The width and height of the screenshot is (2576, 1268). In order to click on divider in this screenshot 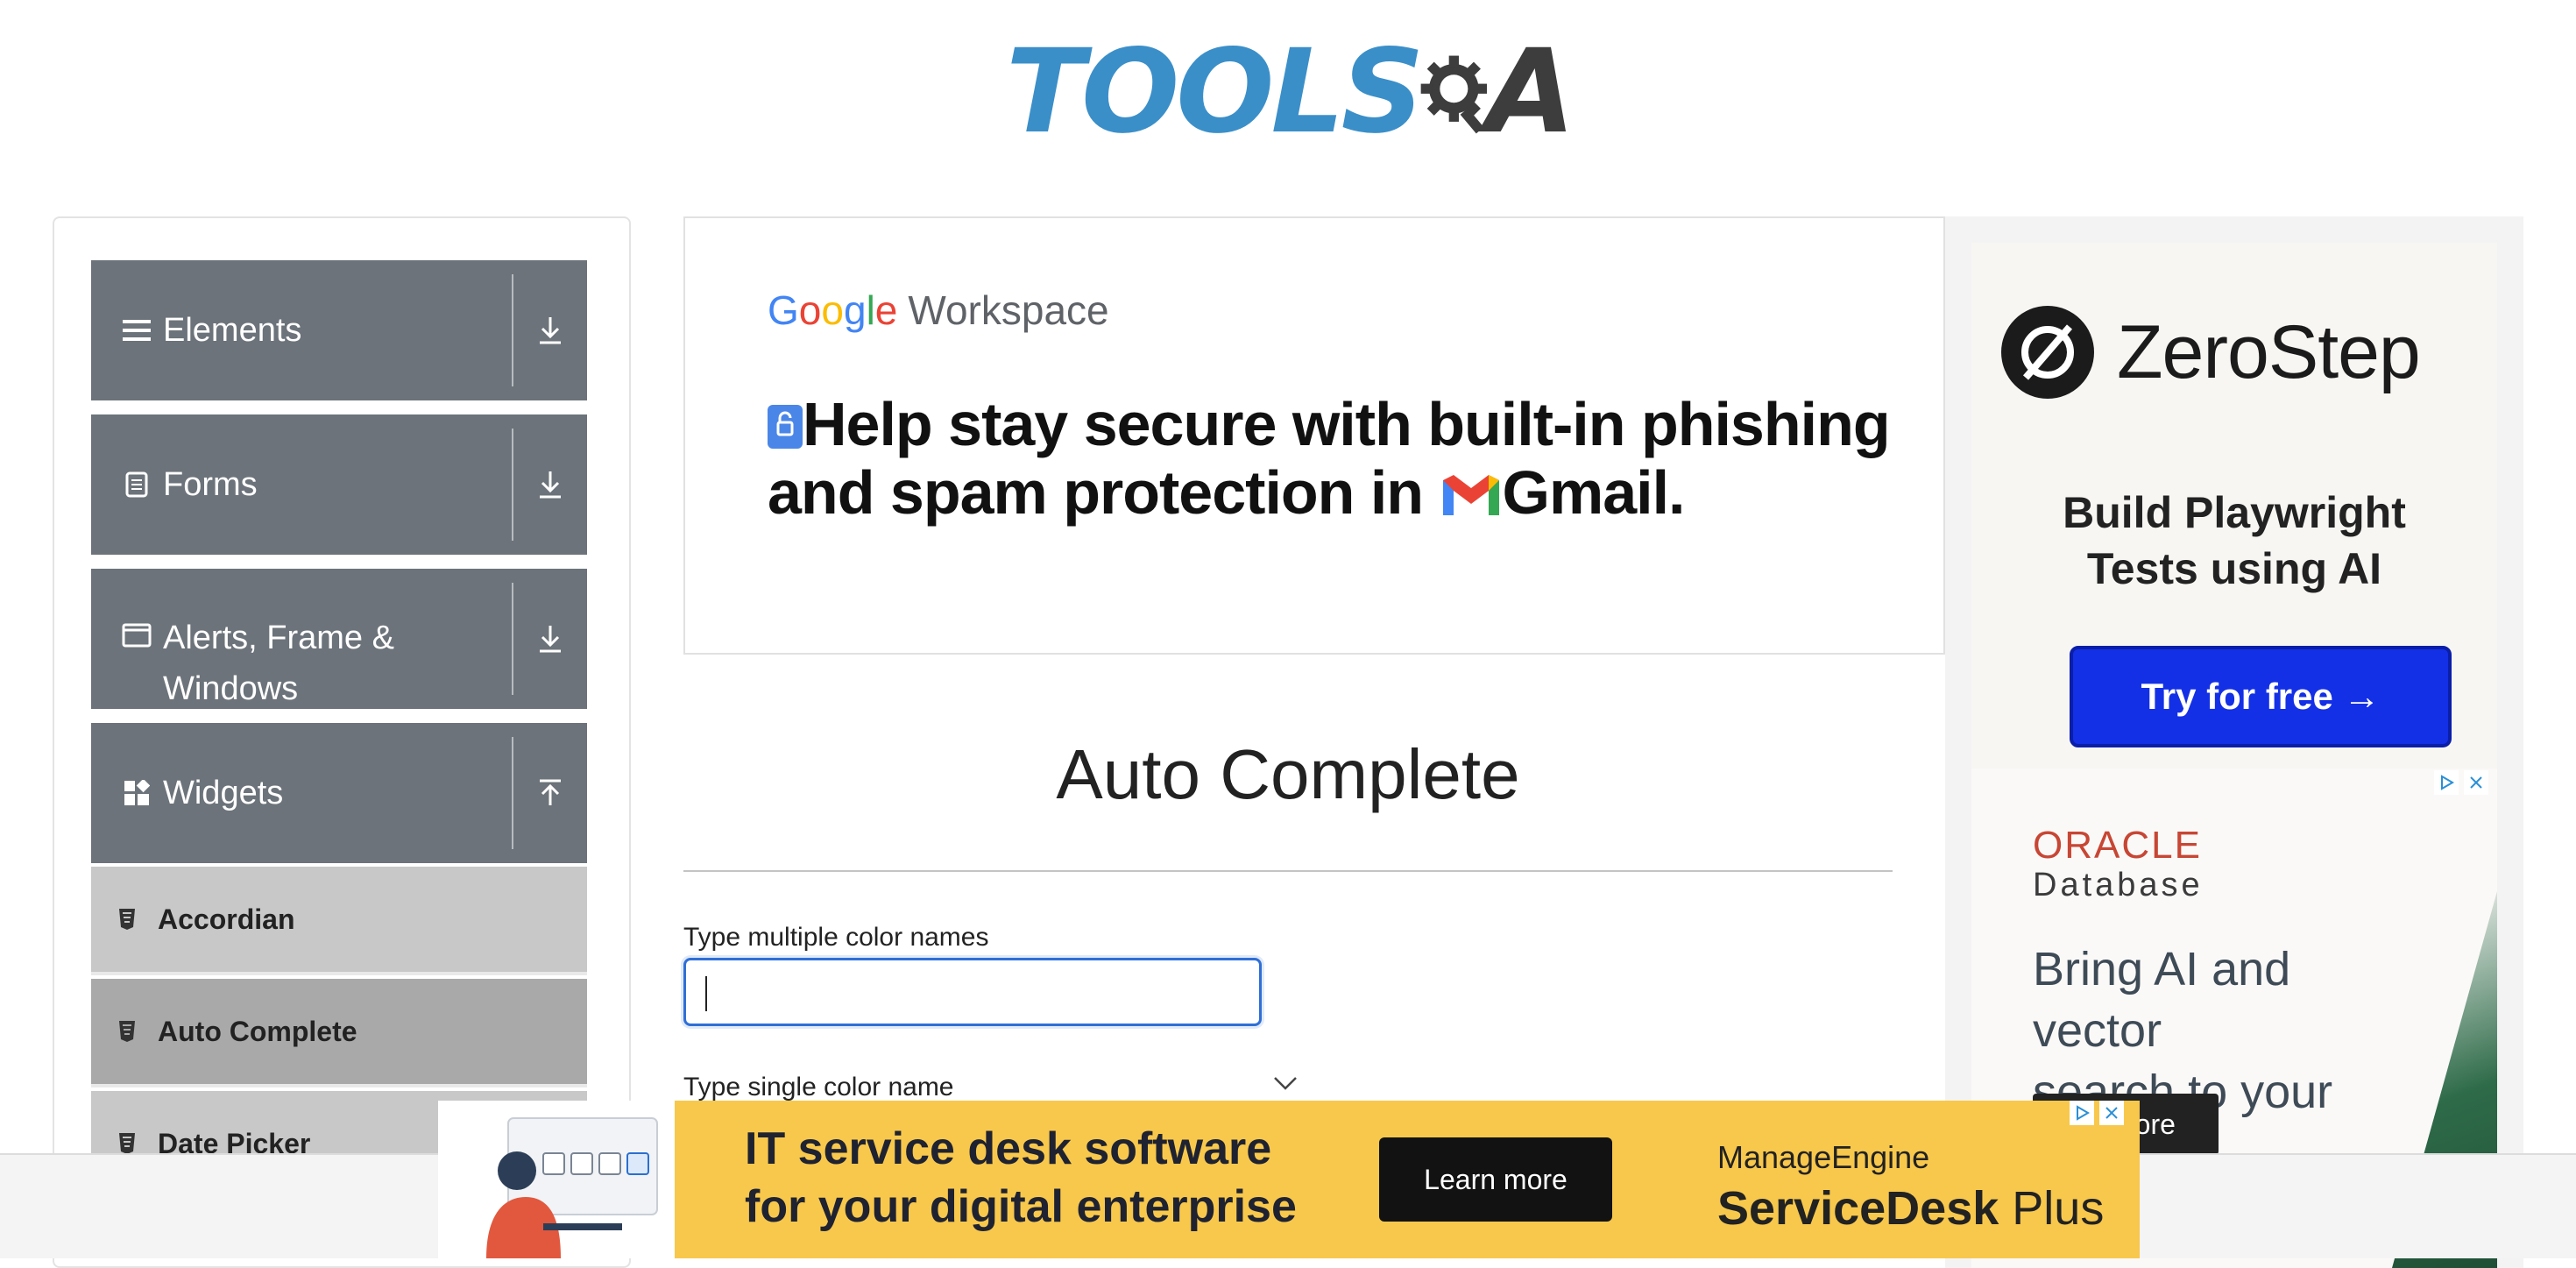, I will do `click(1288, 871)`.